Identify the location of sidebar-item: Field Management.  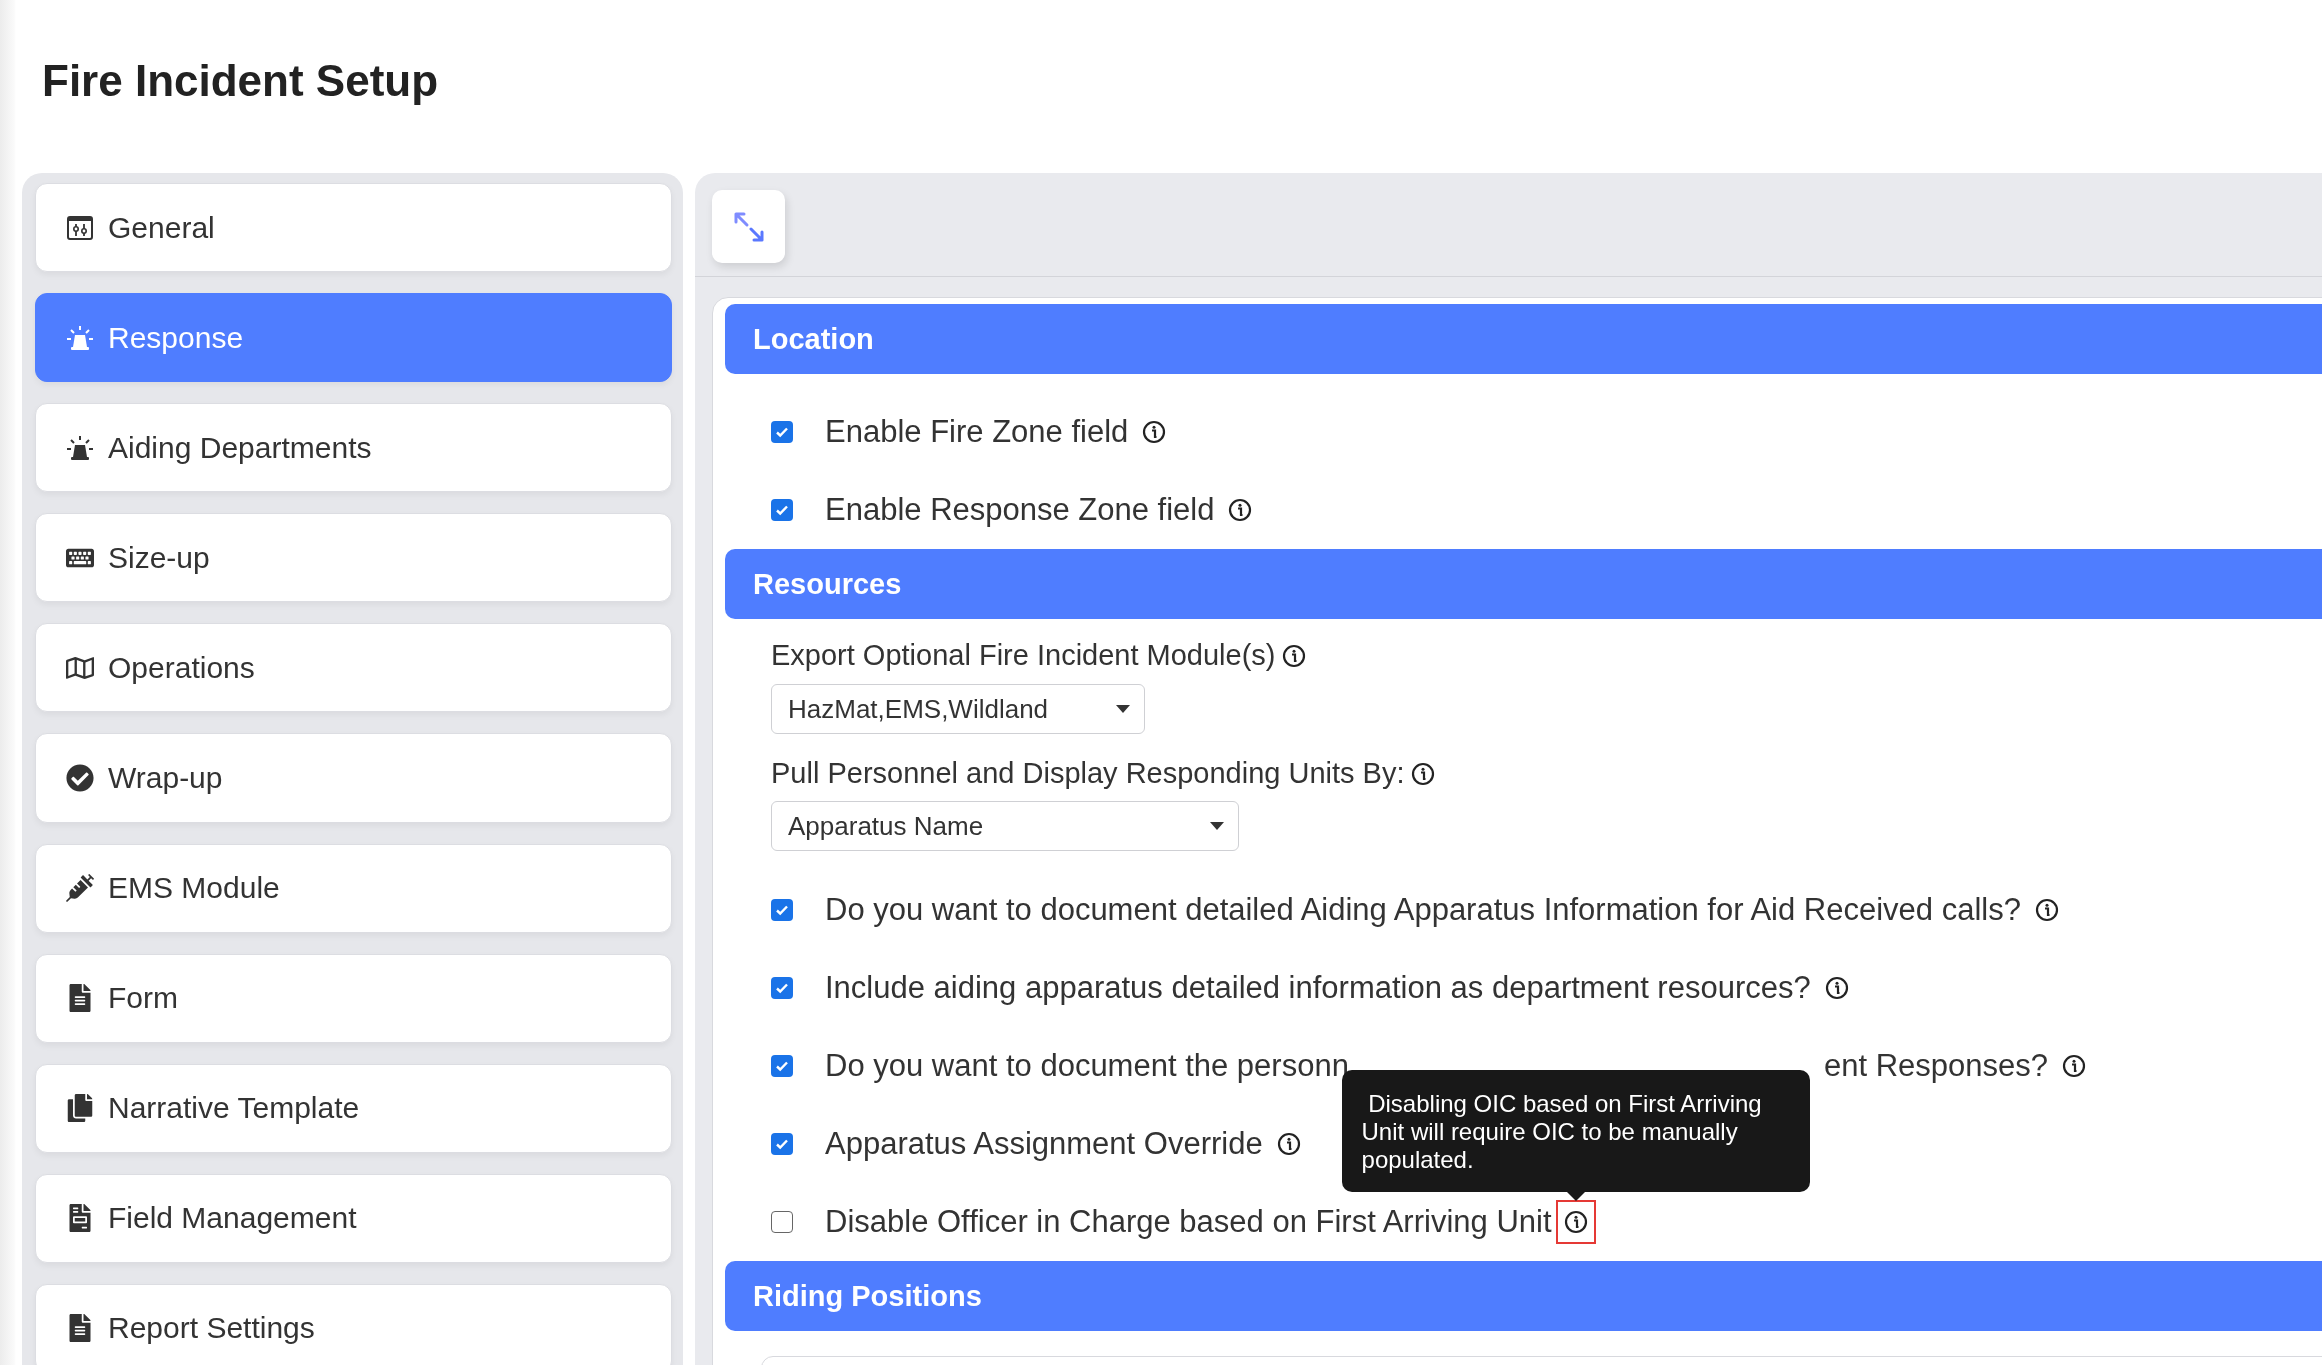
(353, 1218).